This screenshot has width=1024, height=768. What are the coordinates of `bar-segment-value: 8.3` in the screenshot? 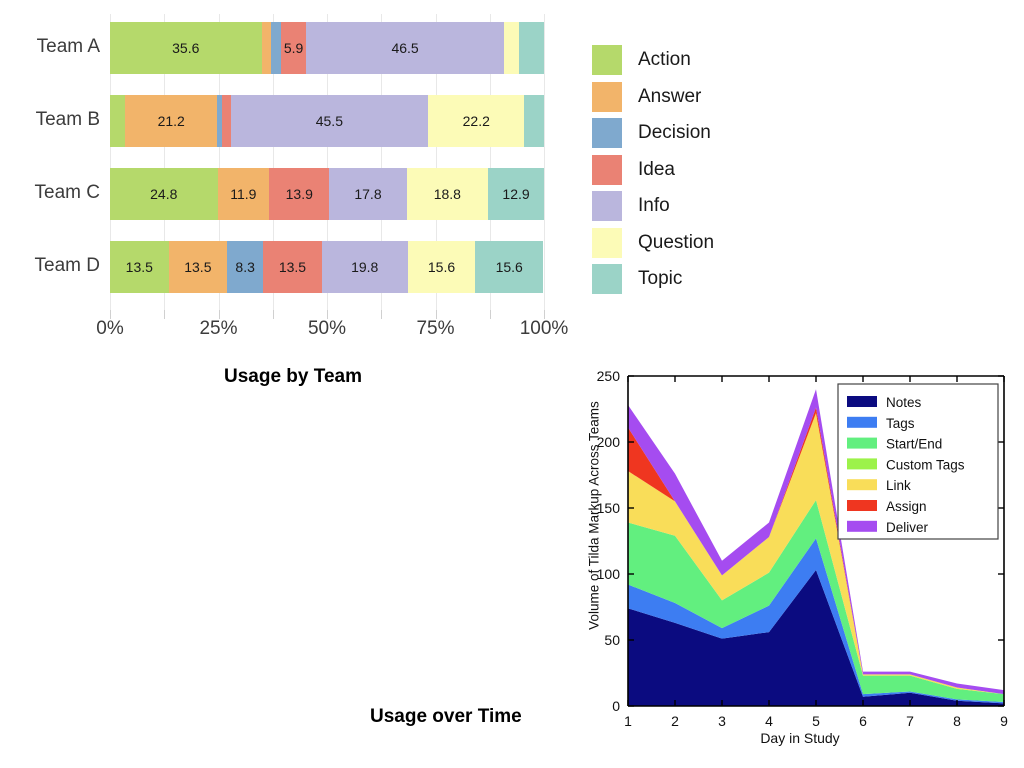 It's located at (245, 267).